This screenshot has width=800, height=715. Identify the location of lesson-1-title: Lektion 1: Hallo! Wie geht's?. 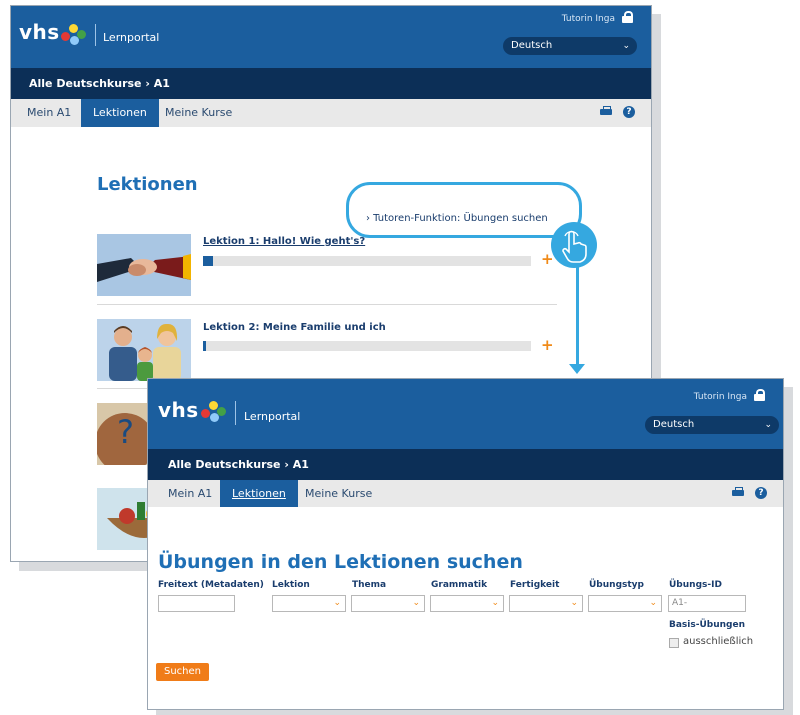
(284, 241).